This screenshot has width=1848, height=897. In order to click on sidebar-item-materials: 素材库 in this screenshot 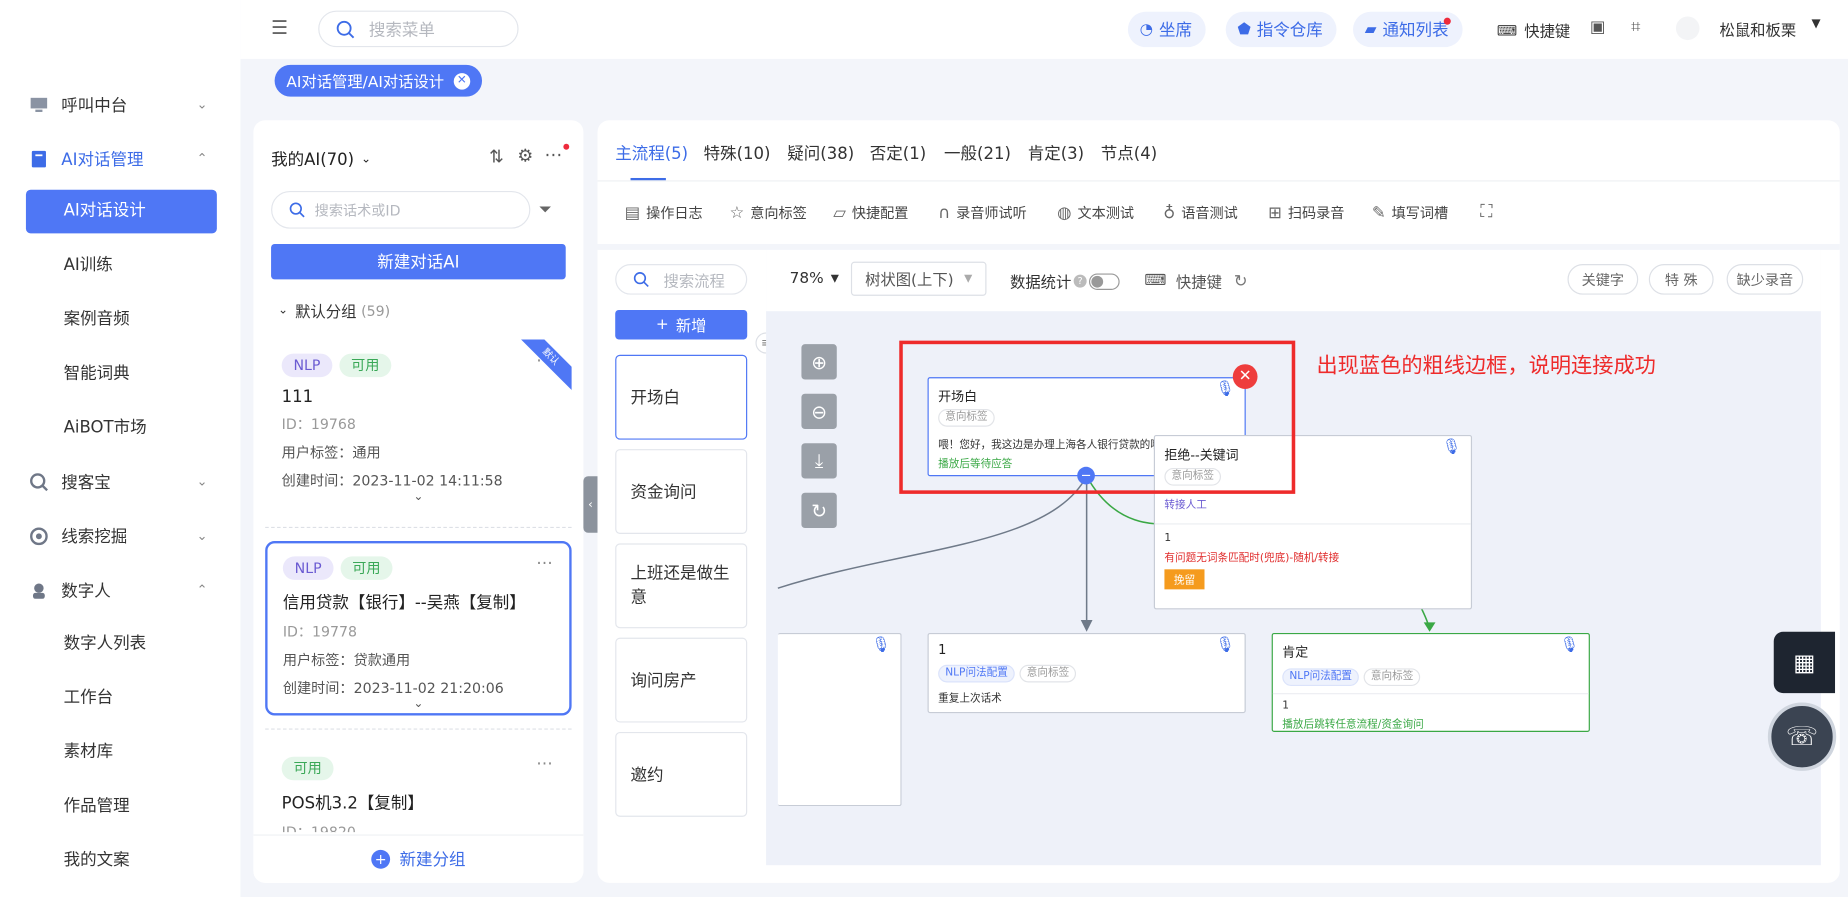, I will do `click(121, 753)`.